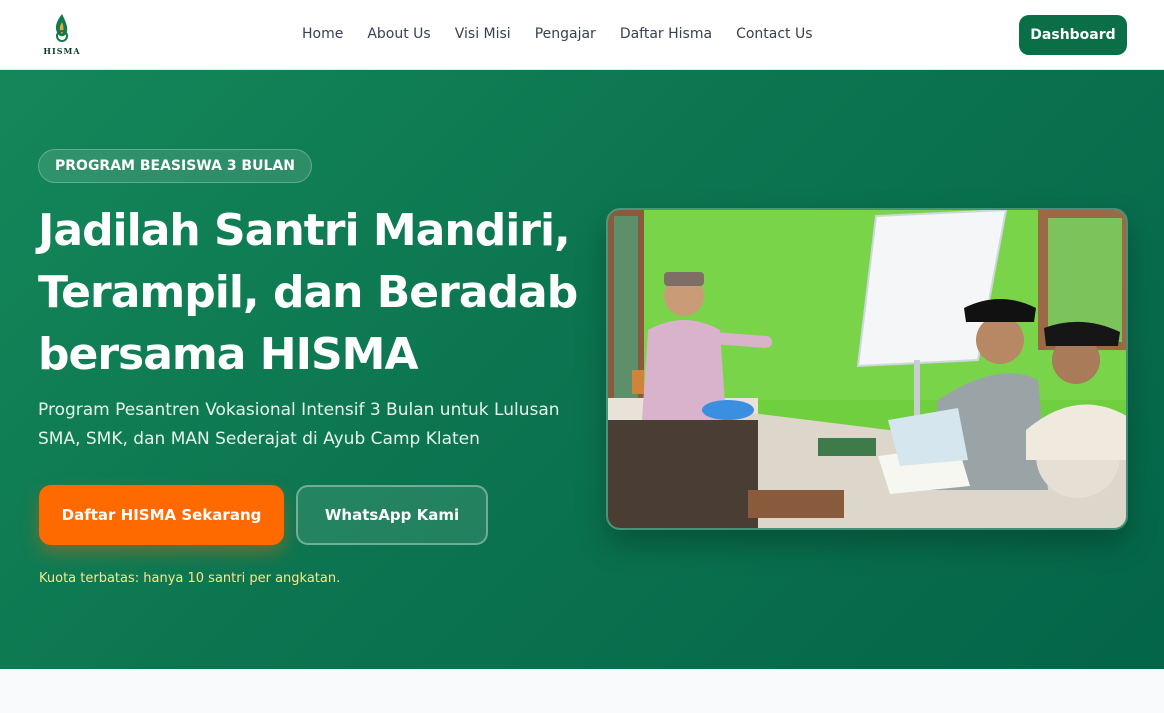 Image resolution: width=1164 pixels, height=713 pixels. Describe the element at coordinates (565, 34) in the screenshot. I see `nav-pengajar: Pengajar` at that location.